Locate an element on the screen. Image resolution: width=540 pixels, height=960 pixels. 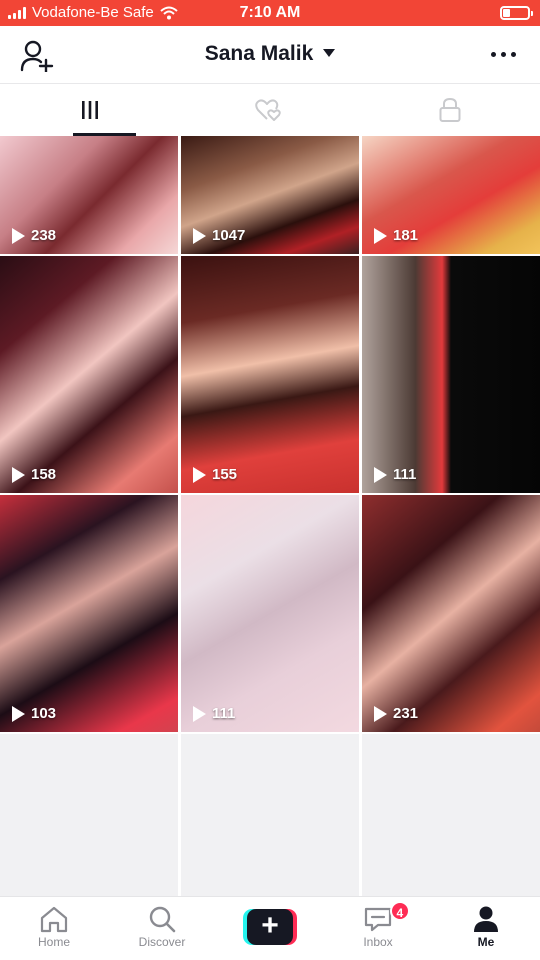
grid-bars-icon is located at coordinates (90, 110).